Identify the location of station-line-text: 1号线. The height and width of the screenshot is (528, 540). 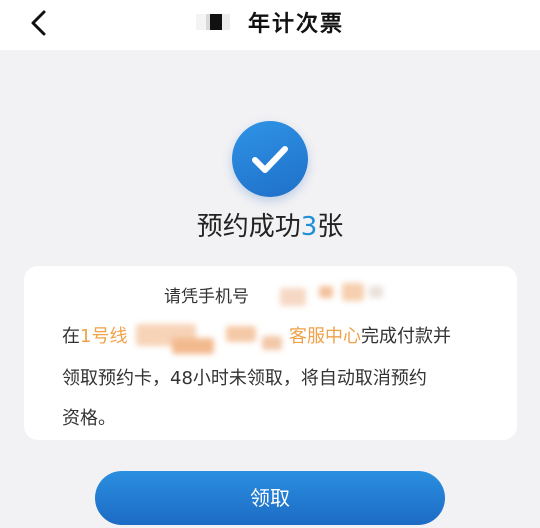
(104, 336).